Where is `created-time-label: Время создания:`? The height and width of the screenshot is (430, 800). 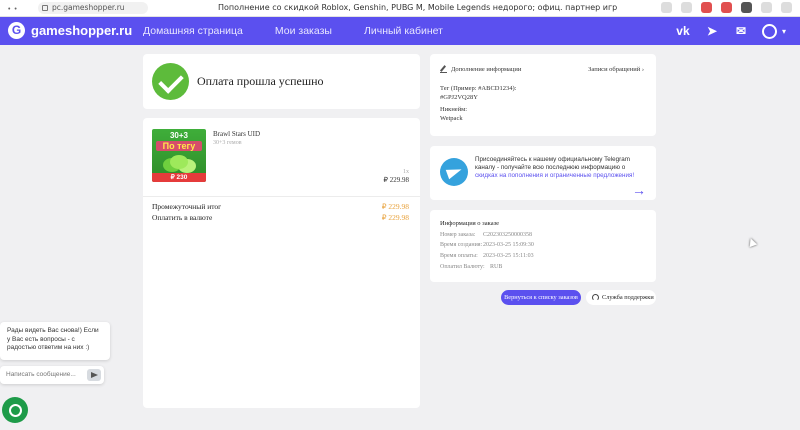
created-time-label: Время создания: is located at coordinates (461, 245).